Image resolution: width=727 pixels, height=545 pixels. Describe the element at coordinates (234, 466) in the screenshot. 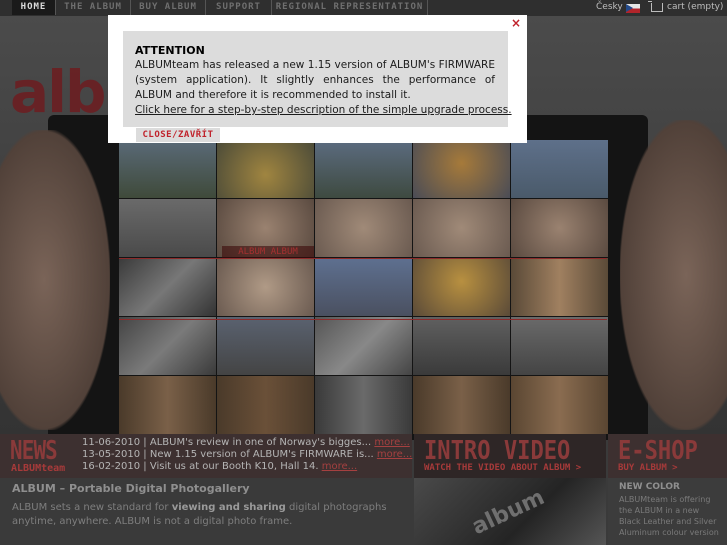

I see `news-text: Visit us at our Booth K10, Hall 14.` at that location.